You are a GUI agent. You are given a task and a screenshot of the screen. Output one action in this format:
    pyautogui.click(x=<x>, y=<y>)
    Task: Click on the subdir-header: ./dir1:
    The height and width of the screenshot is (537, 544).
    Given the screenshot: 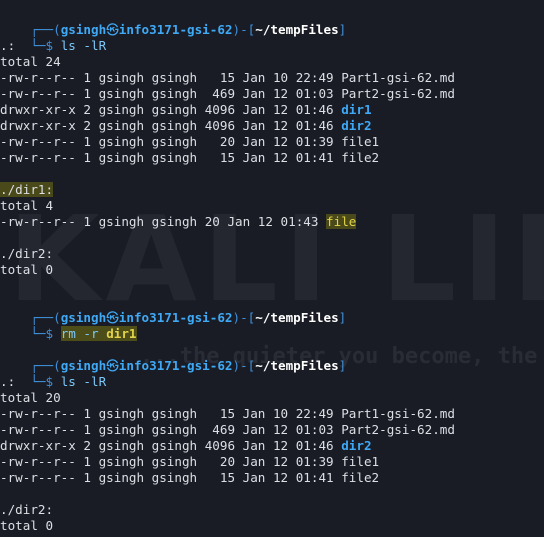 What is the action you would take?
    pyautogui.click(x=27, y=190)
    